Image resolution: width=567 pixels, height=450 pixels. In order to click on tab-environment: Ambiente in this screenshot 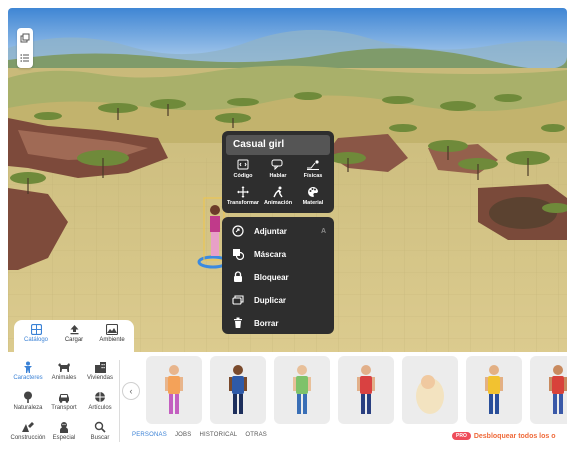, I will do `click(112, 338)`.